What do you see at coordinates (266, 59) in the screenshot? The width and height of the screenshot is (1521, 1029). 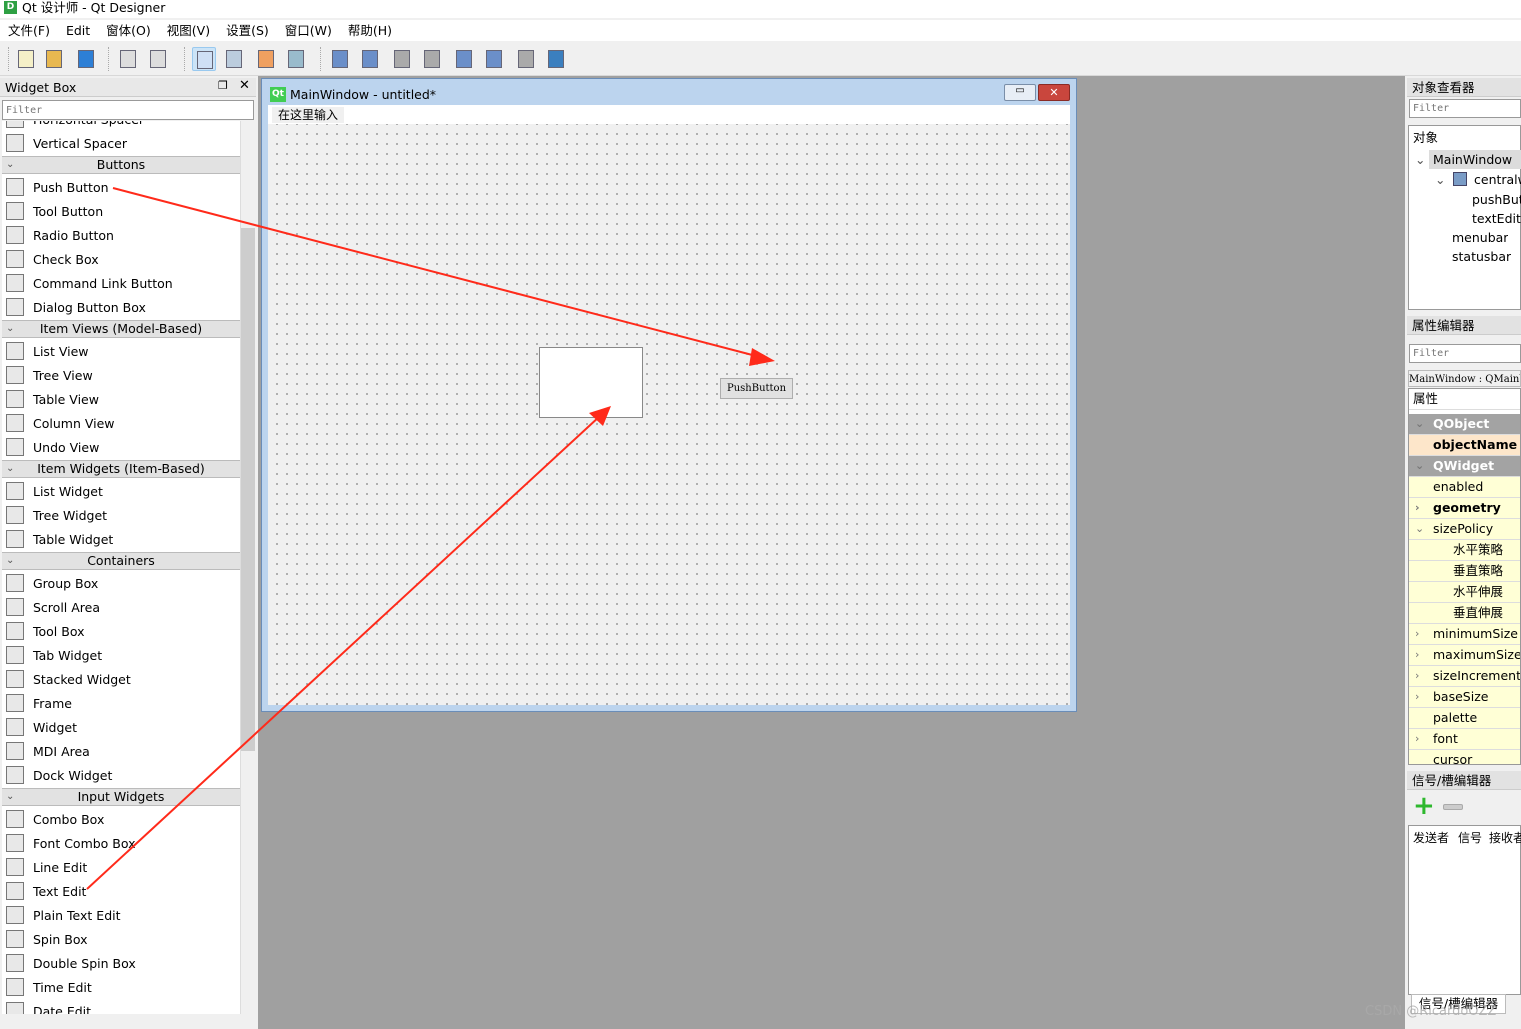 I see `edit-buddies-icon` at bounding box center [266, 59].